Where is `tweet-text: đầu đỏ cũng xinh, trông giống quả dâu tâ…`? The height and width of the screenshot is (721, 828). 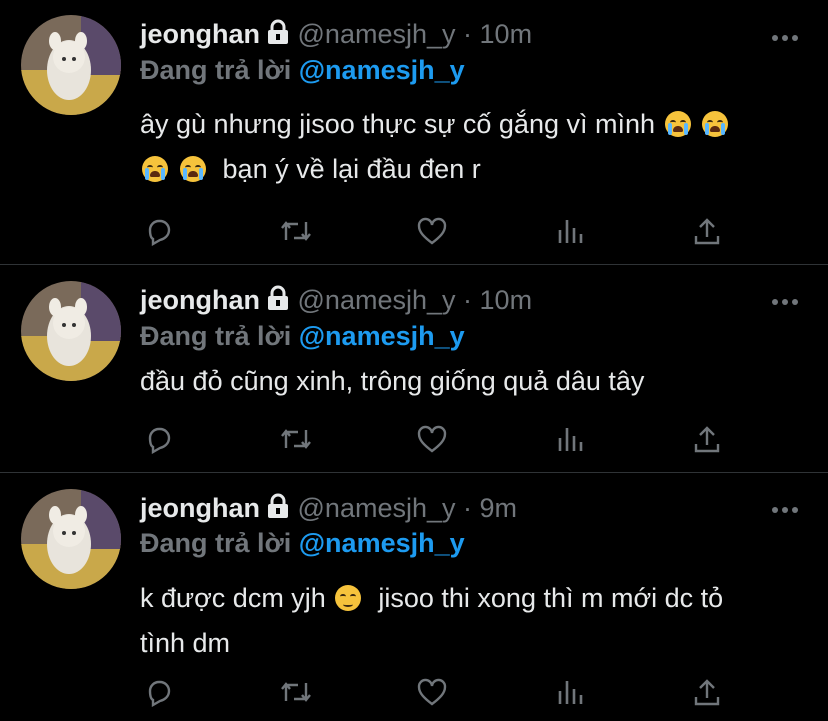
tweet-text: đầu đỏ cũng xinh, trông giống quả dâu tâ… is located at coordinates (470, 381).